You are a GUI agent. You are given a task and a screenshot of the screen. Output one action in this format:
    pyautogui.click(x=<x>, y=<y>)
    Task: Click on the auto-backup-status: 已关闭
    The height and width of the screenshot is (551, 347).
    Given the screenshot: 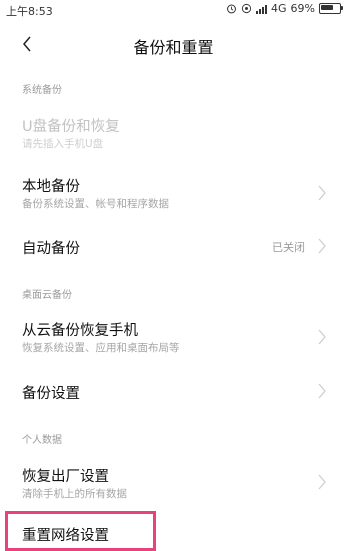 What is the action you would take?
    pyautogui.click(x=288, y=247)
    